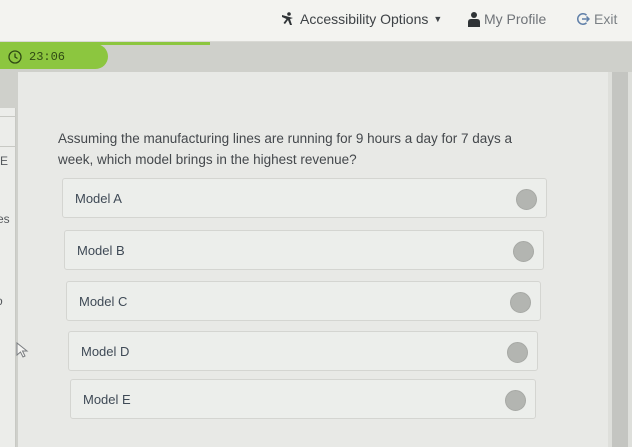 The height and width of the screenshot is (447, 632). What do you see at coordinates (304, 198) in the screenshot?
I see `answer-option-a: Model A` at bounding box center [304, 198].